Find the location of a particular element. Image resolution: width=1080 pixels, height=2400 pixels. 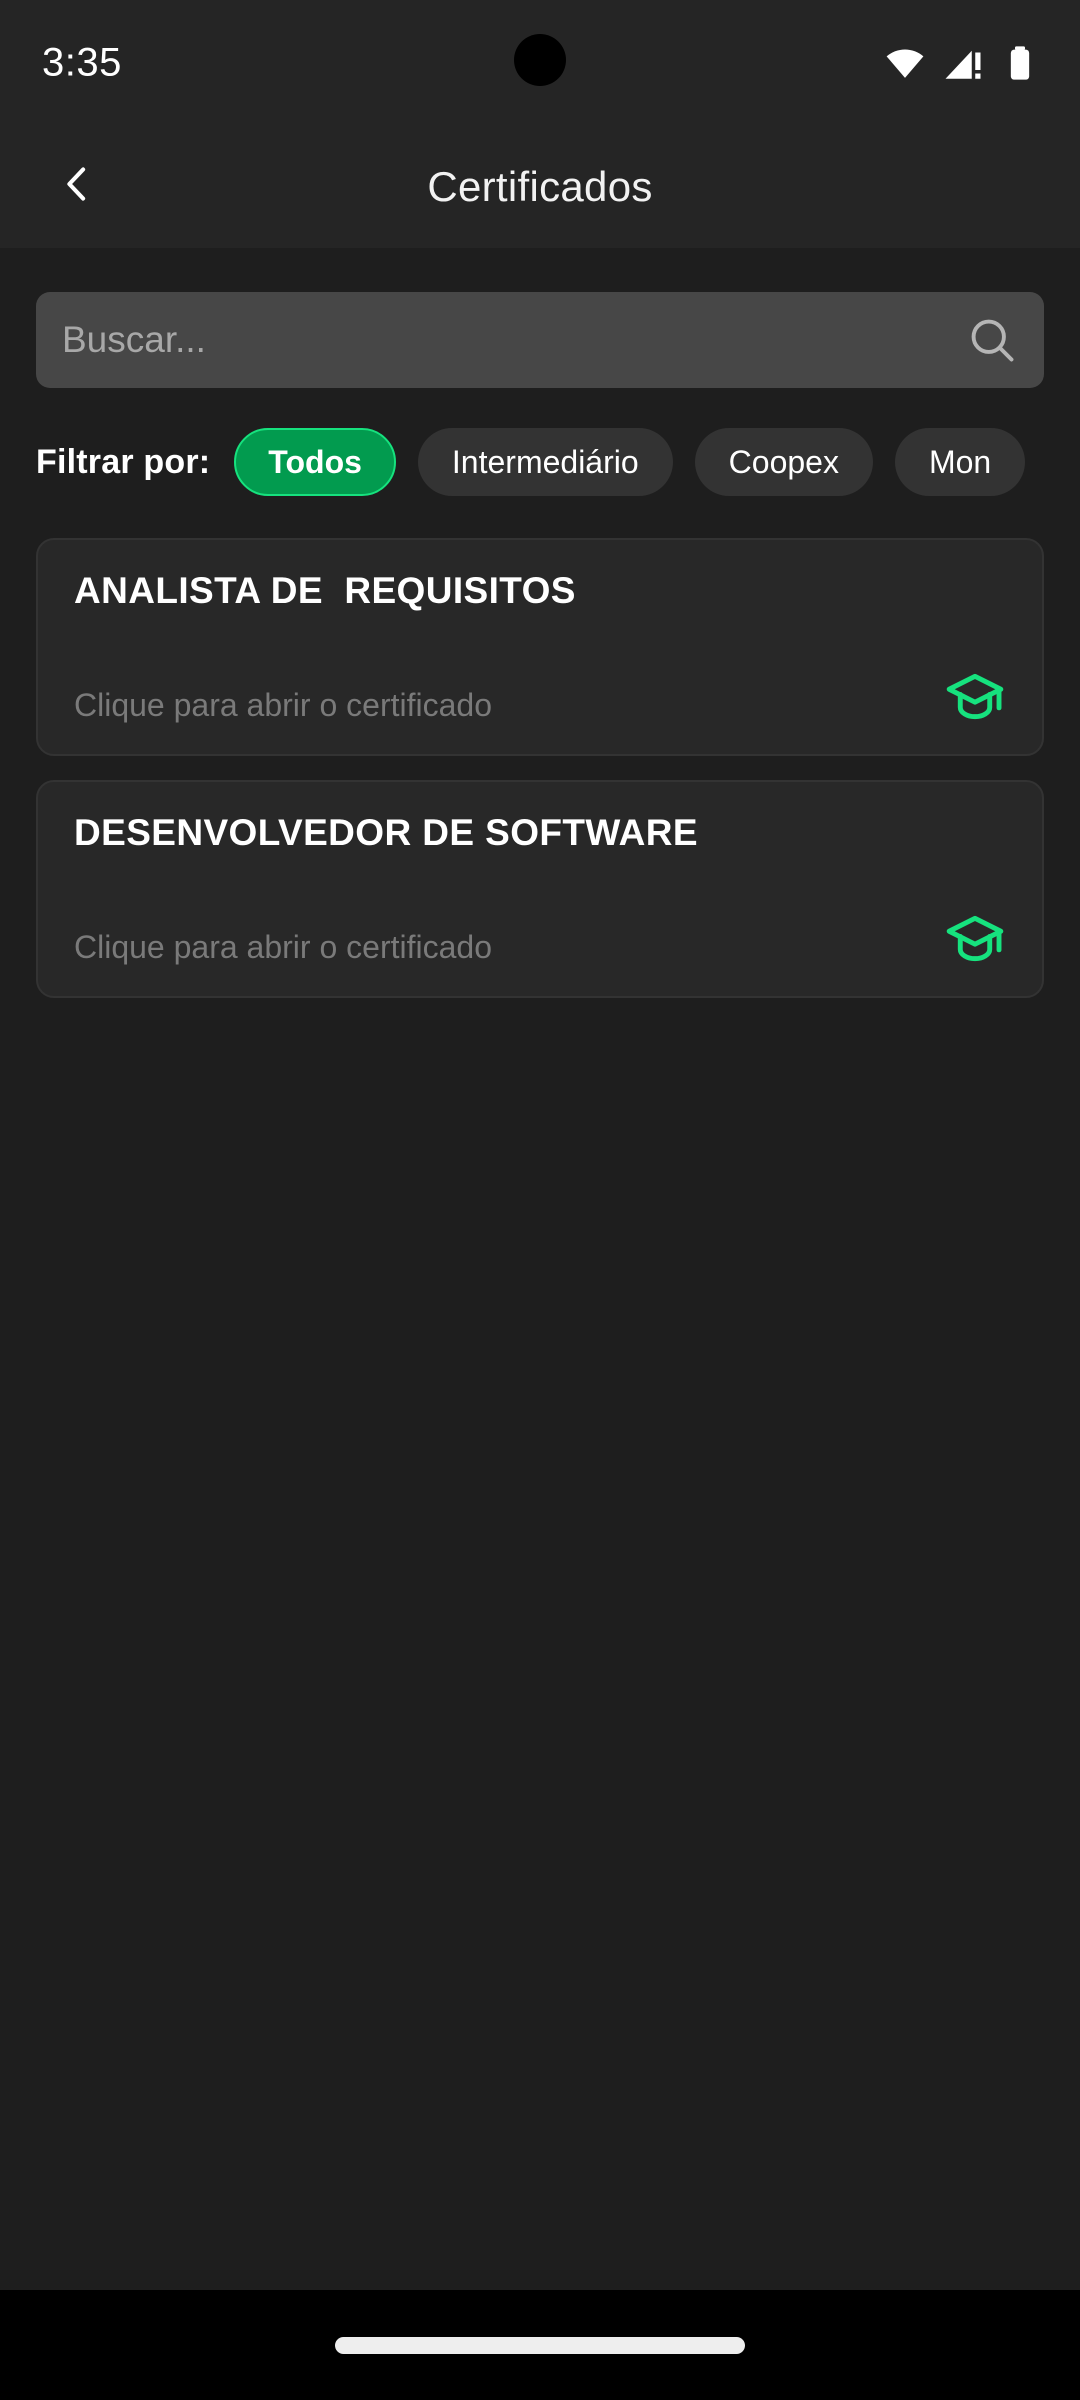

filter-chip-todos: Todos is located at coordinates (315, 462).